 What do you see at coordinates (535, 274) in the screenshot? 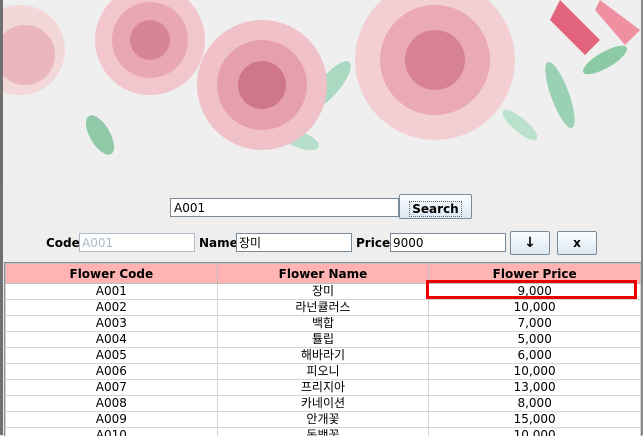
I see `header-flower-price: Flower Price` at bounding box center [535, 274].